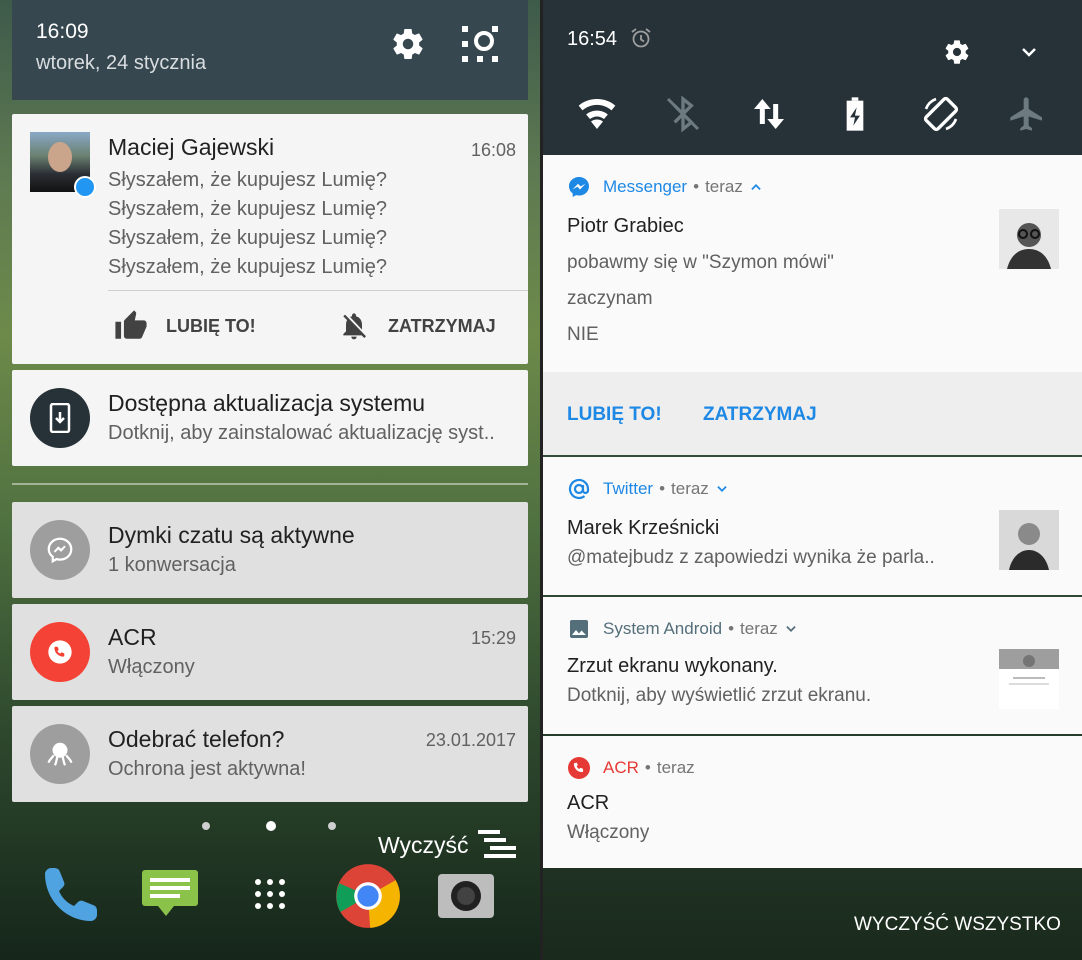  What do you see at coordinates (683, 114) in the screenshot?
I see `bluetooth-icon` at bounding box center [683, 114].